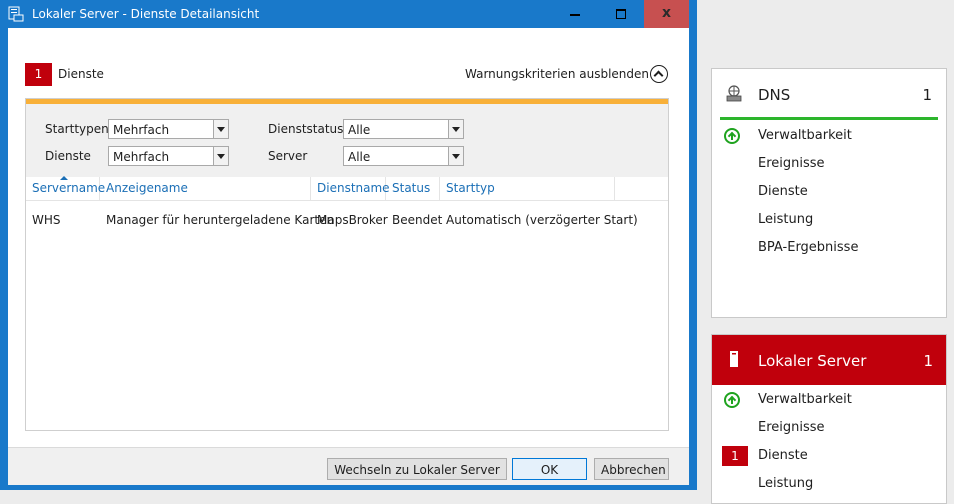 This screenshot has height=504, width=954. What do you see at coordinates (146, 14) in the screenshot?
I see `window-title: Lokaler Server - Dienste Detailansicht` at bounding box center [146, 14].